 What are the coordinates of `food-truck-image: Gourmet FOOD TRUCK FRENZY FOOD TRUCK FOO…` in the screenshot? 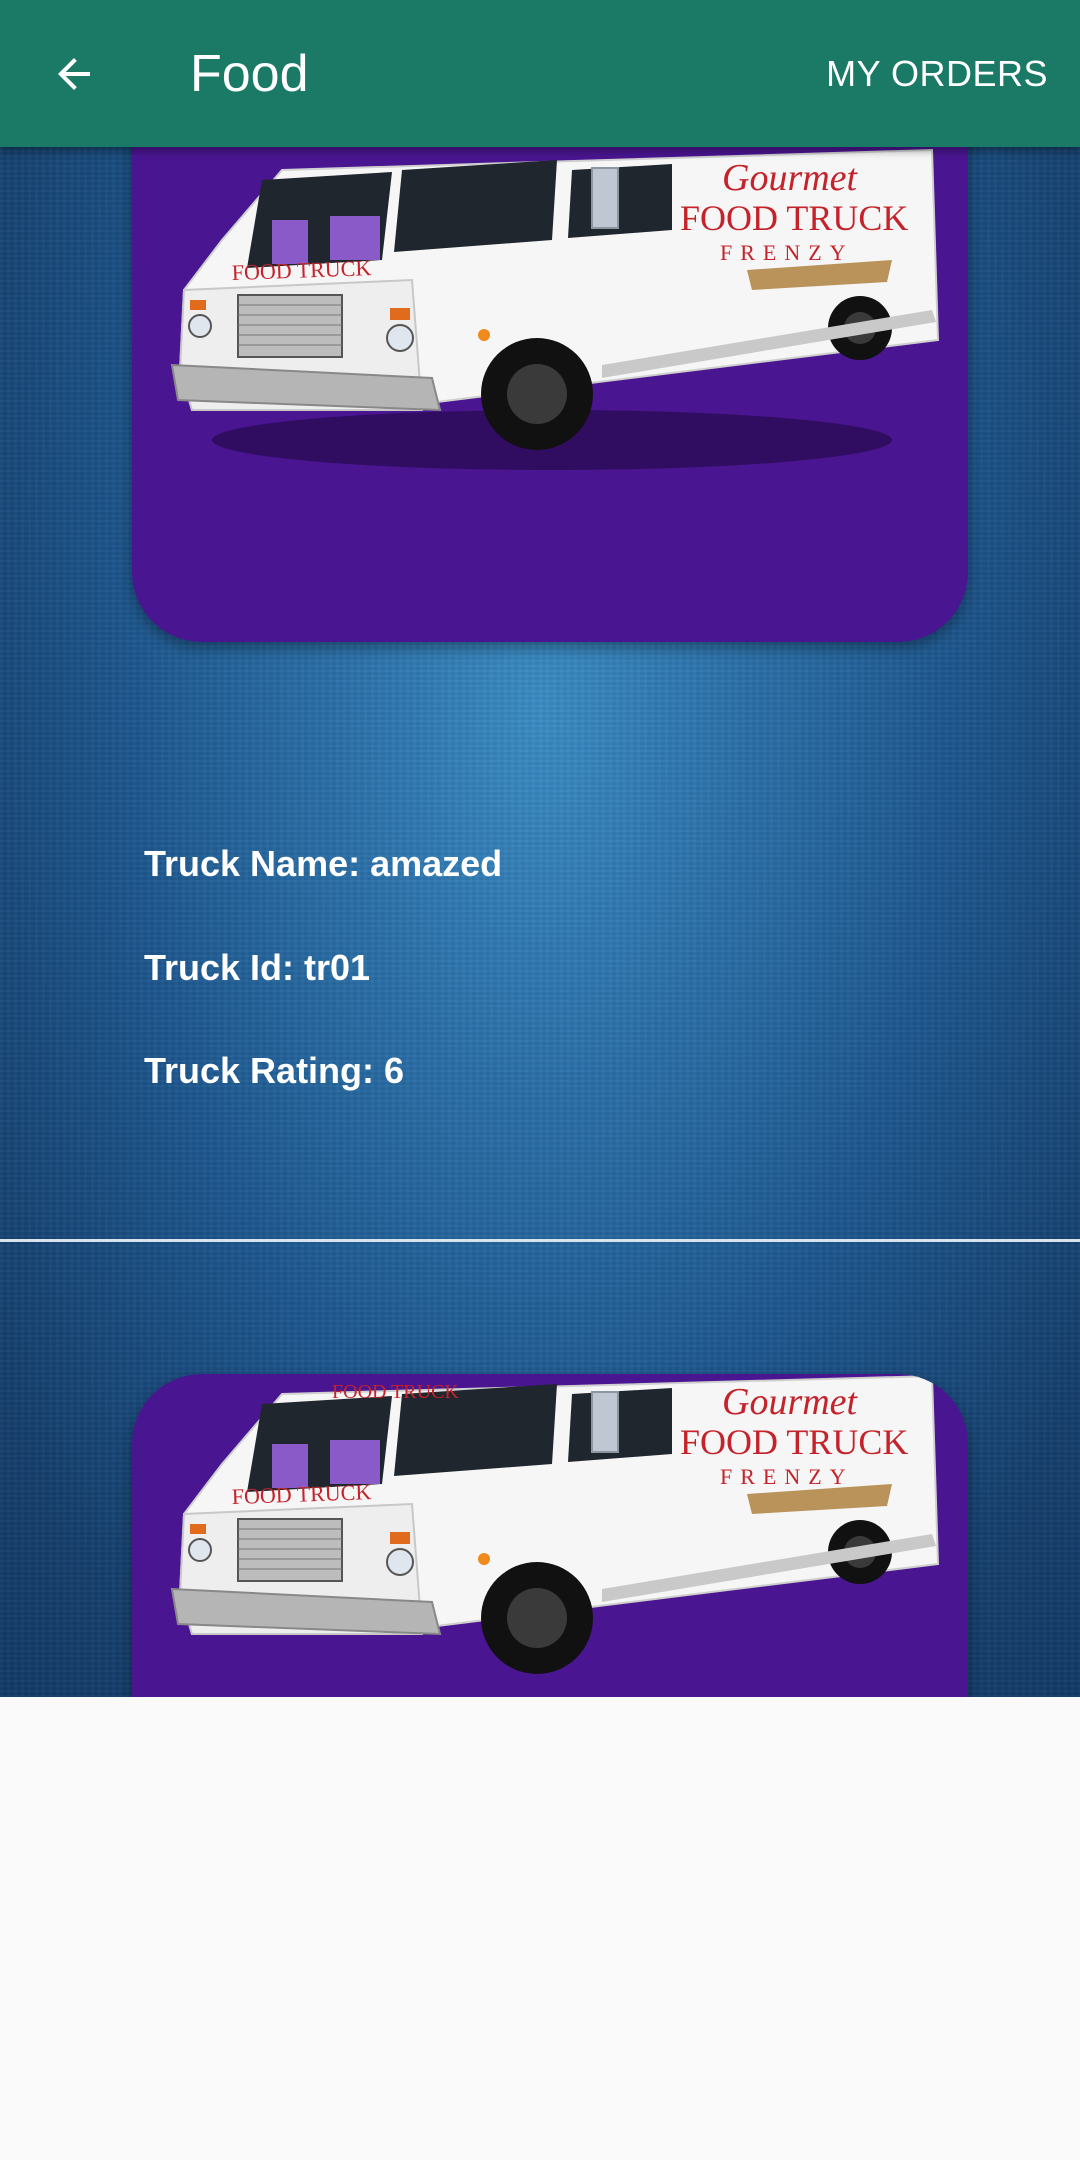 It's located at (555, 1524).